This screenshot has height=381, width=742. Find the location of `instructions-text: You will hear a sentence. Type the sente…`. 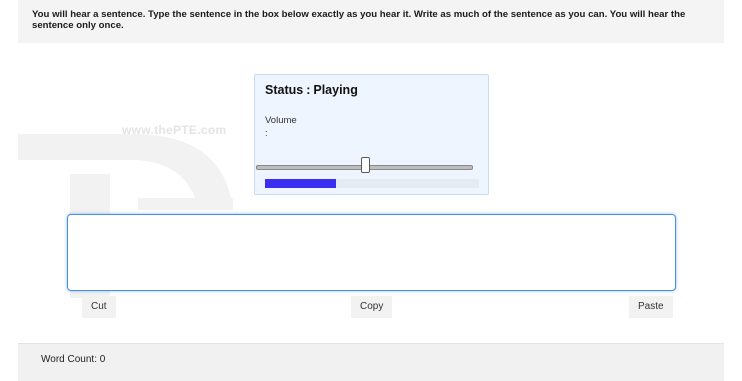

instructions-text: You will hear a sentence. Type the sente… is located at coordinates (359, 20).